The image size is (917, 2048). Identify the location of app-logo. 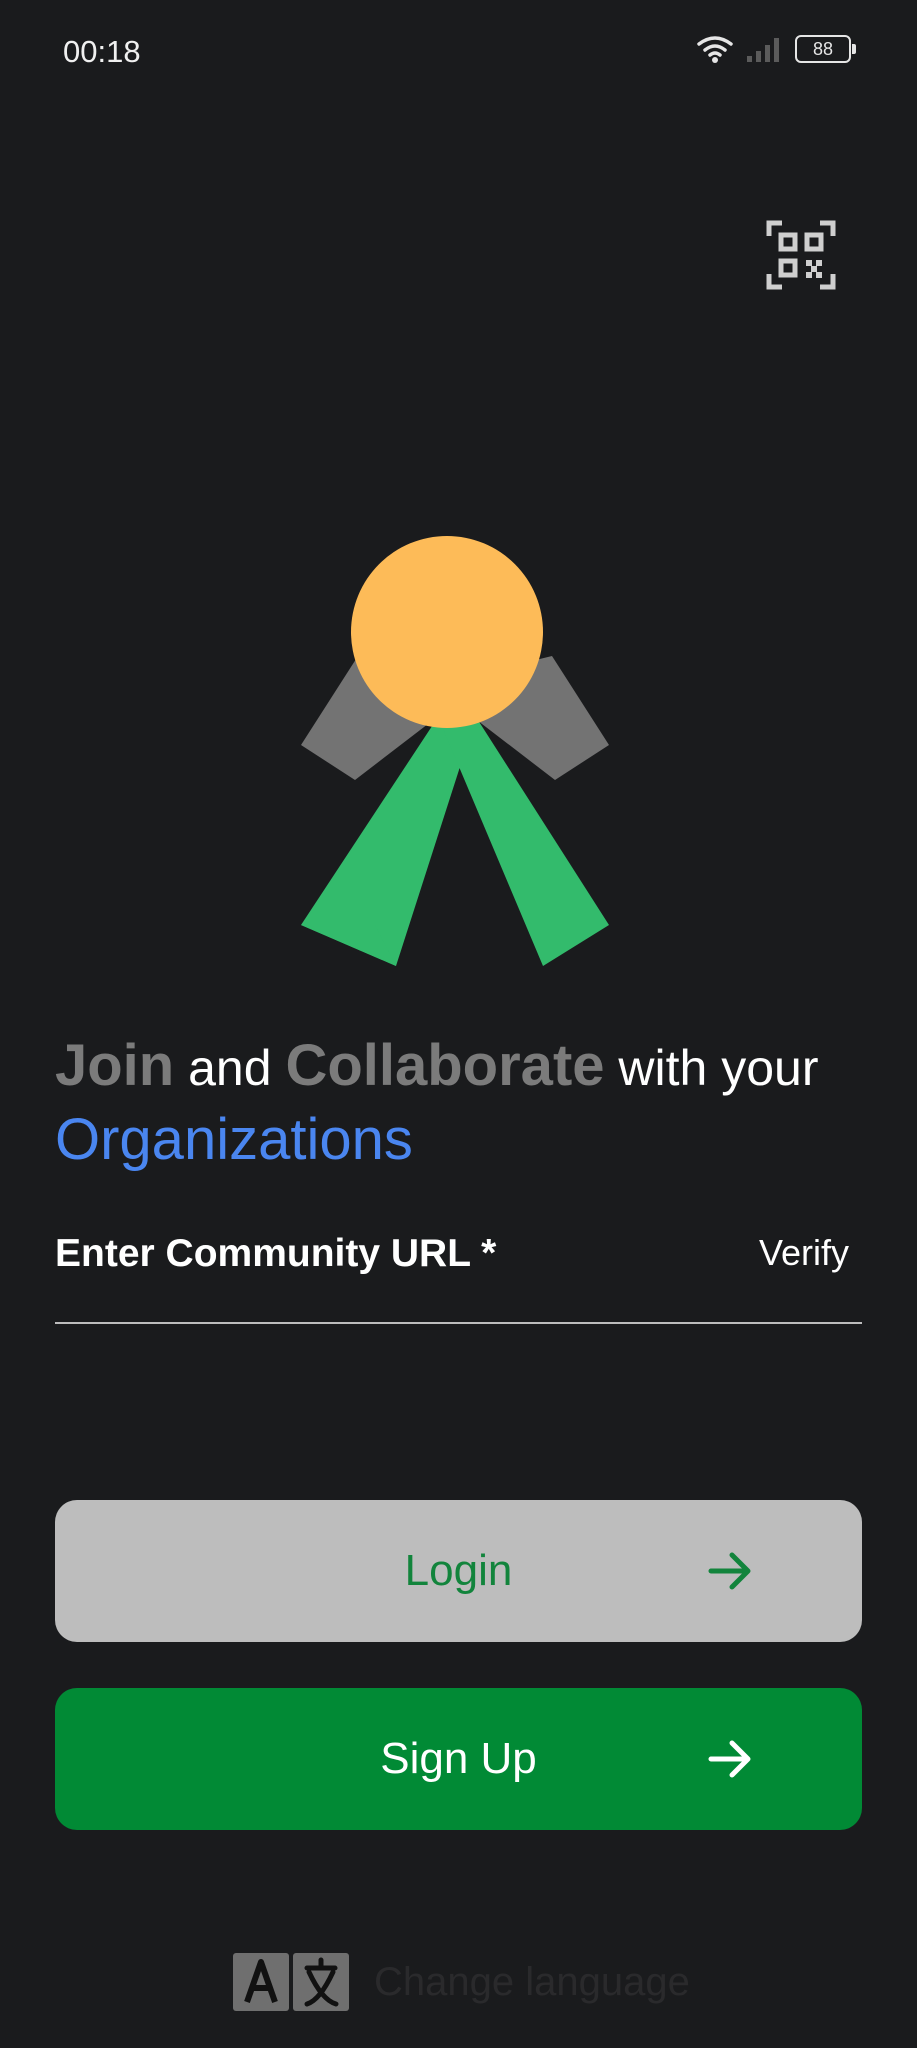
(455, 751).